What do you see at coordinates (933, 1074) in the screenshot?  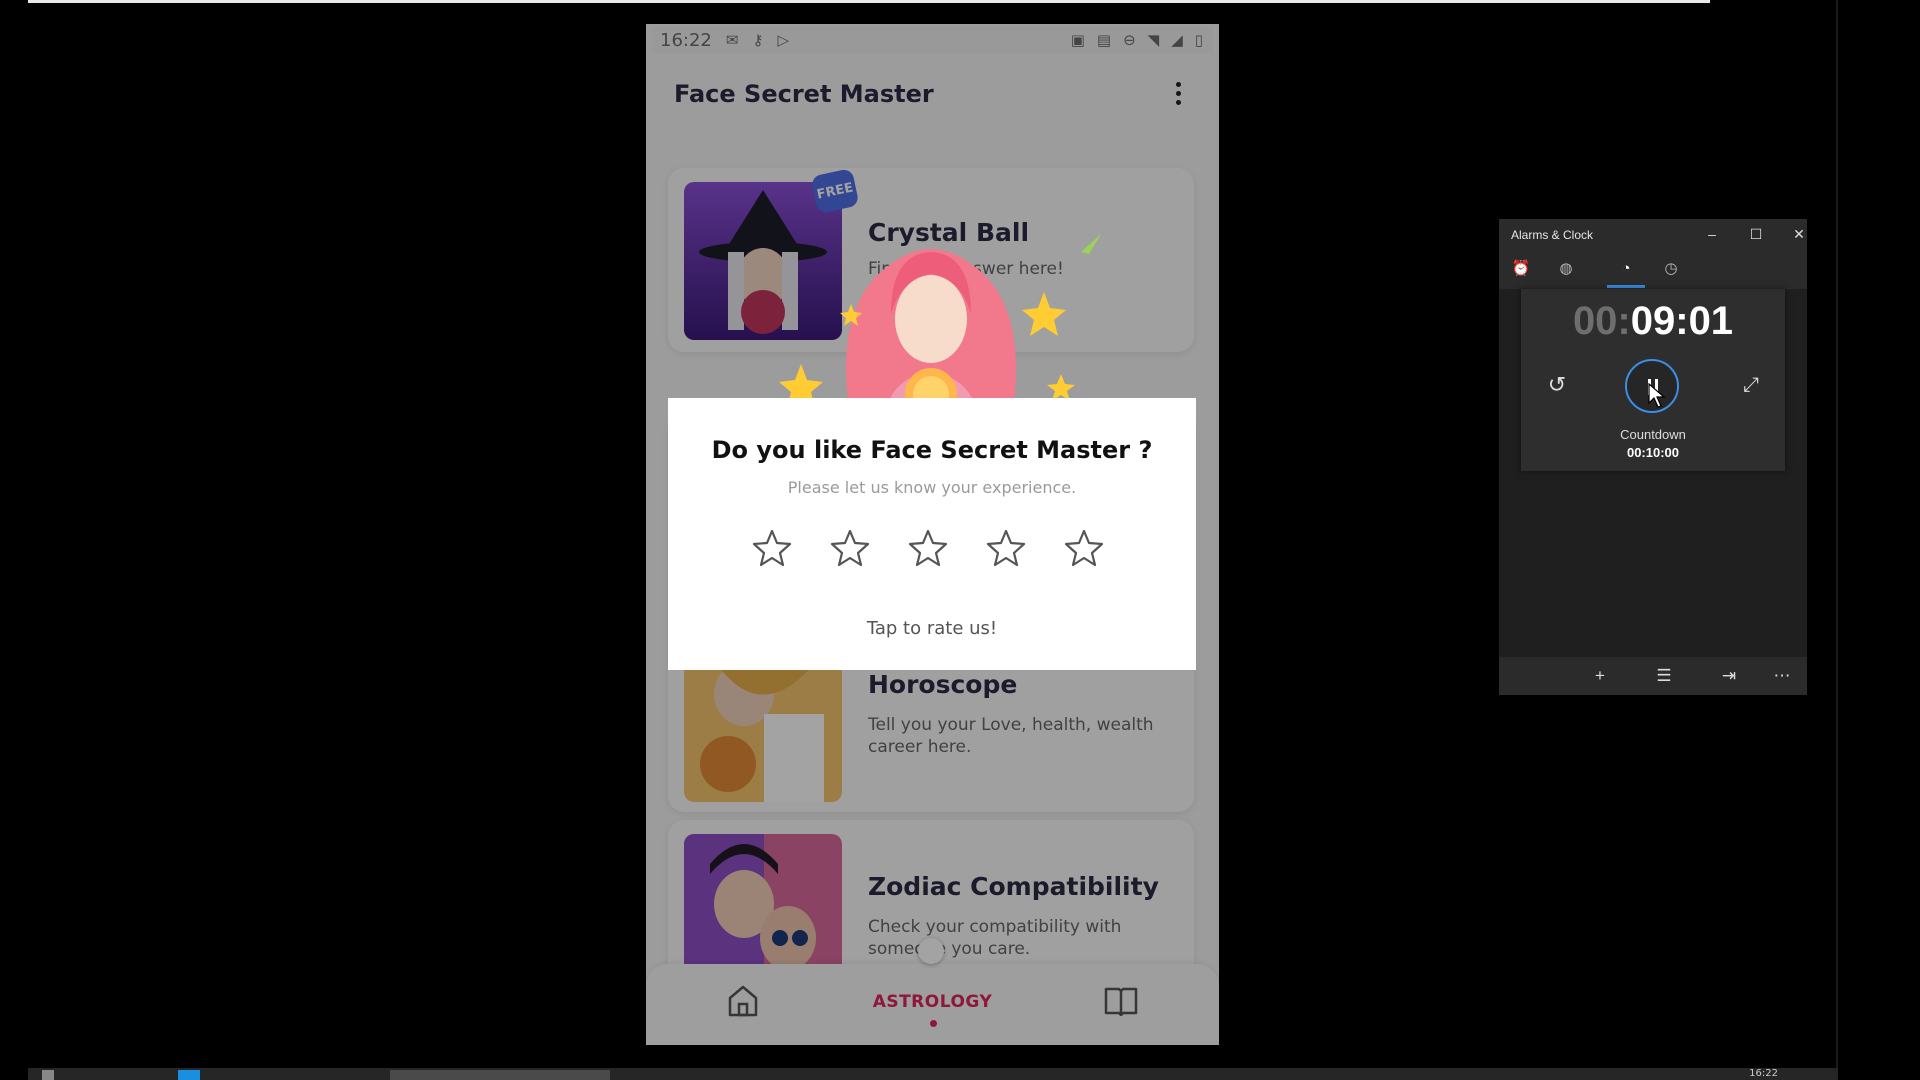 I see `taskbar: 16:22` at bounding box center [933, 1074].